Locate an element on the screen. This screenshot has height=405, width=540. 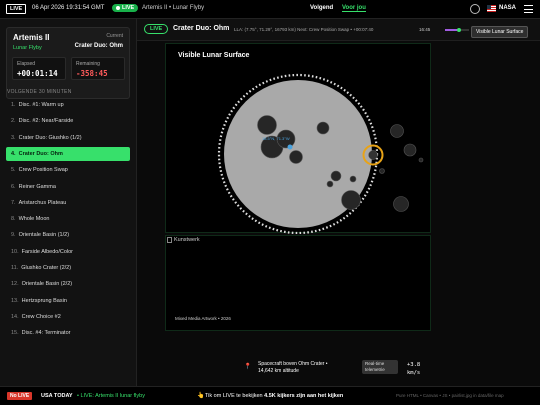
mission-name: Artemis II is located at coordinates (31, 37).